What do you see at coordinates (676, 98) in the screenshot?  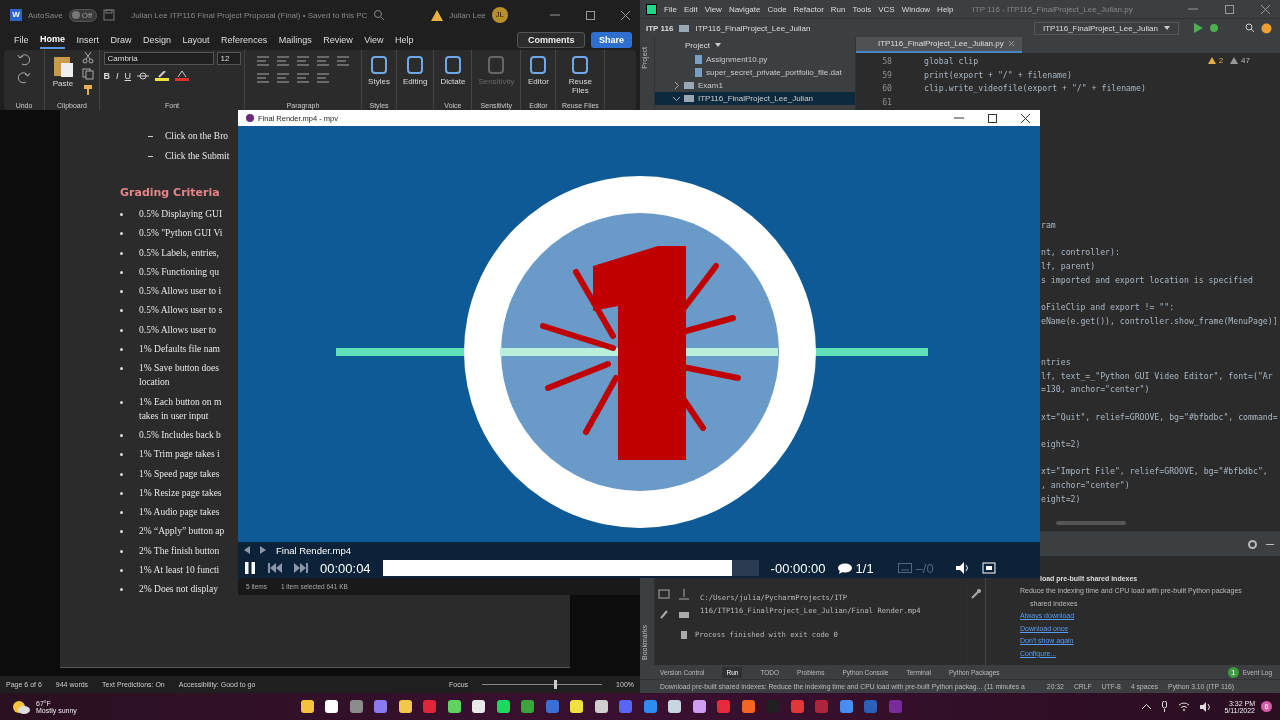 I see `chevron-icon` at bounding box center [676, 98].